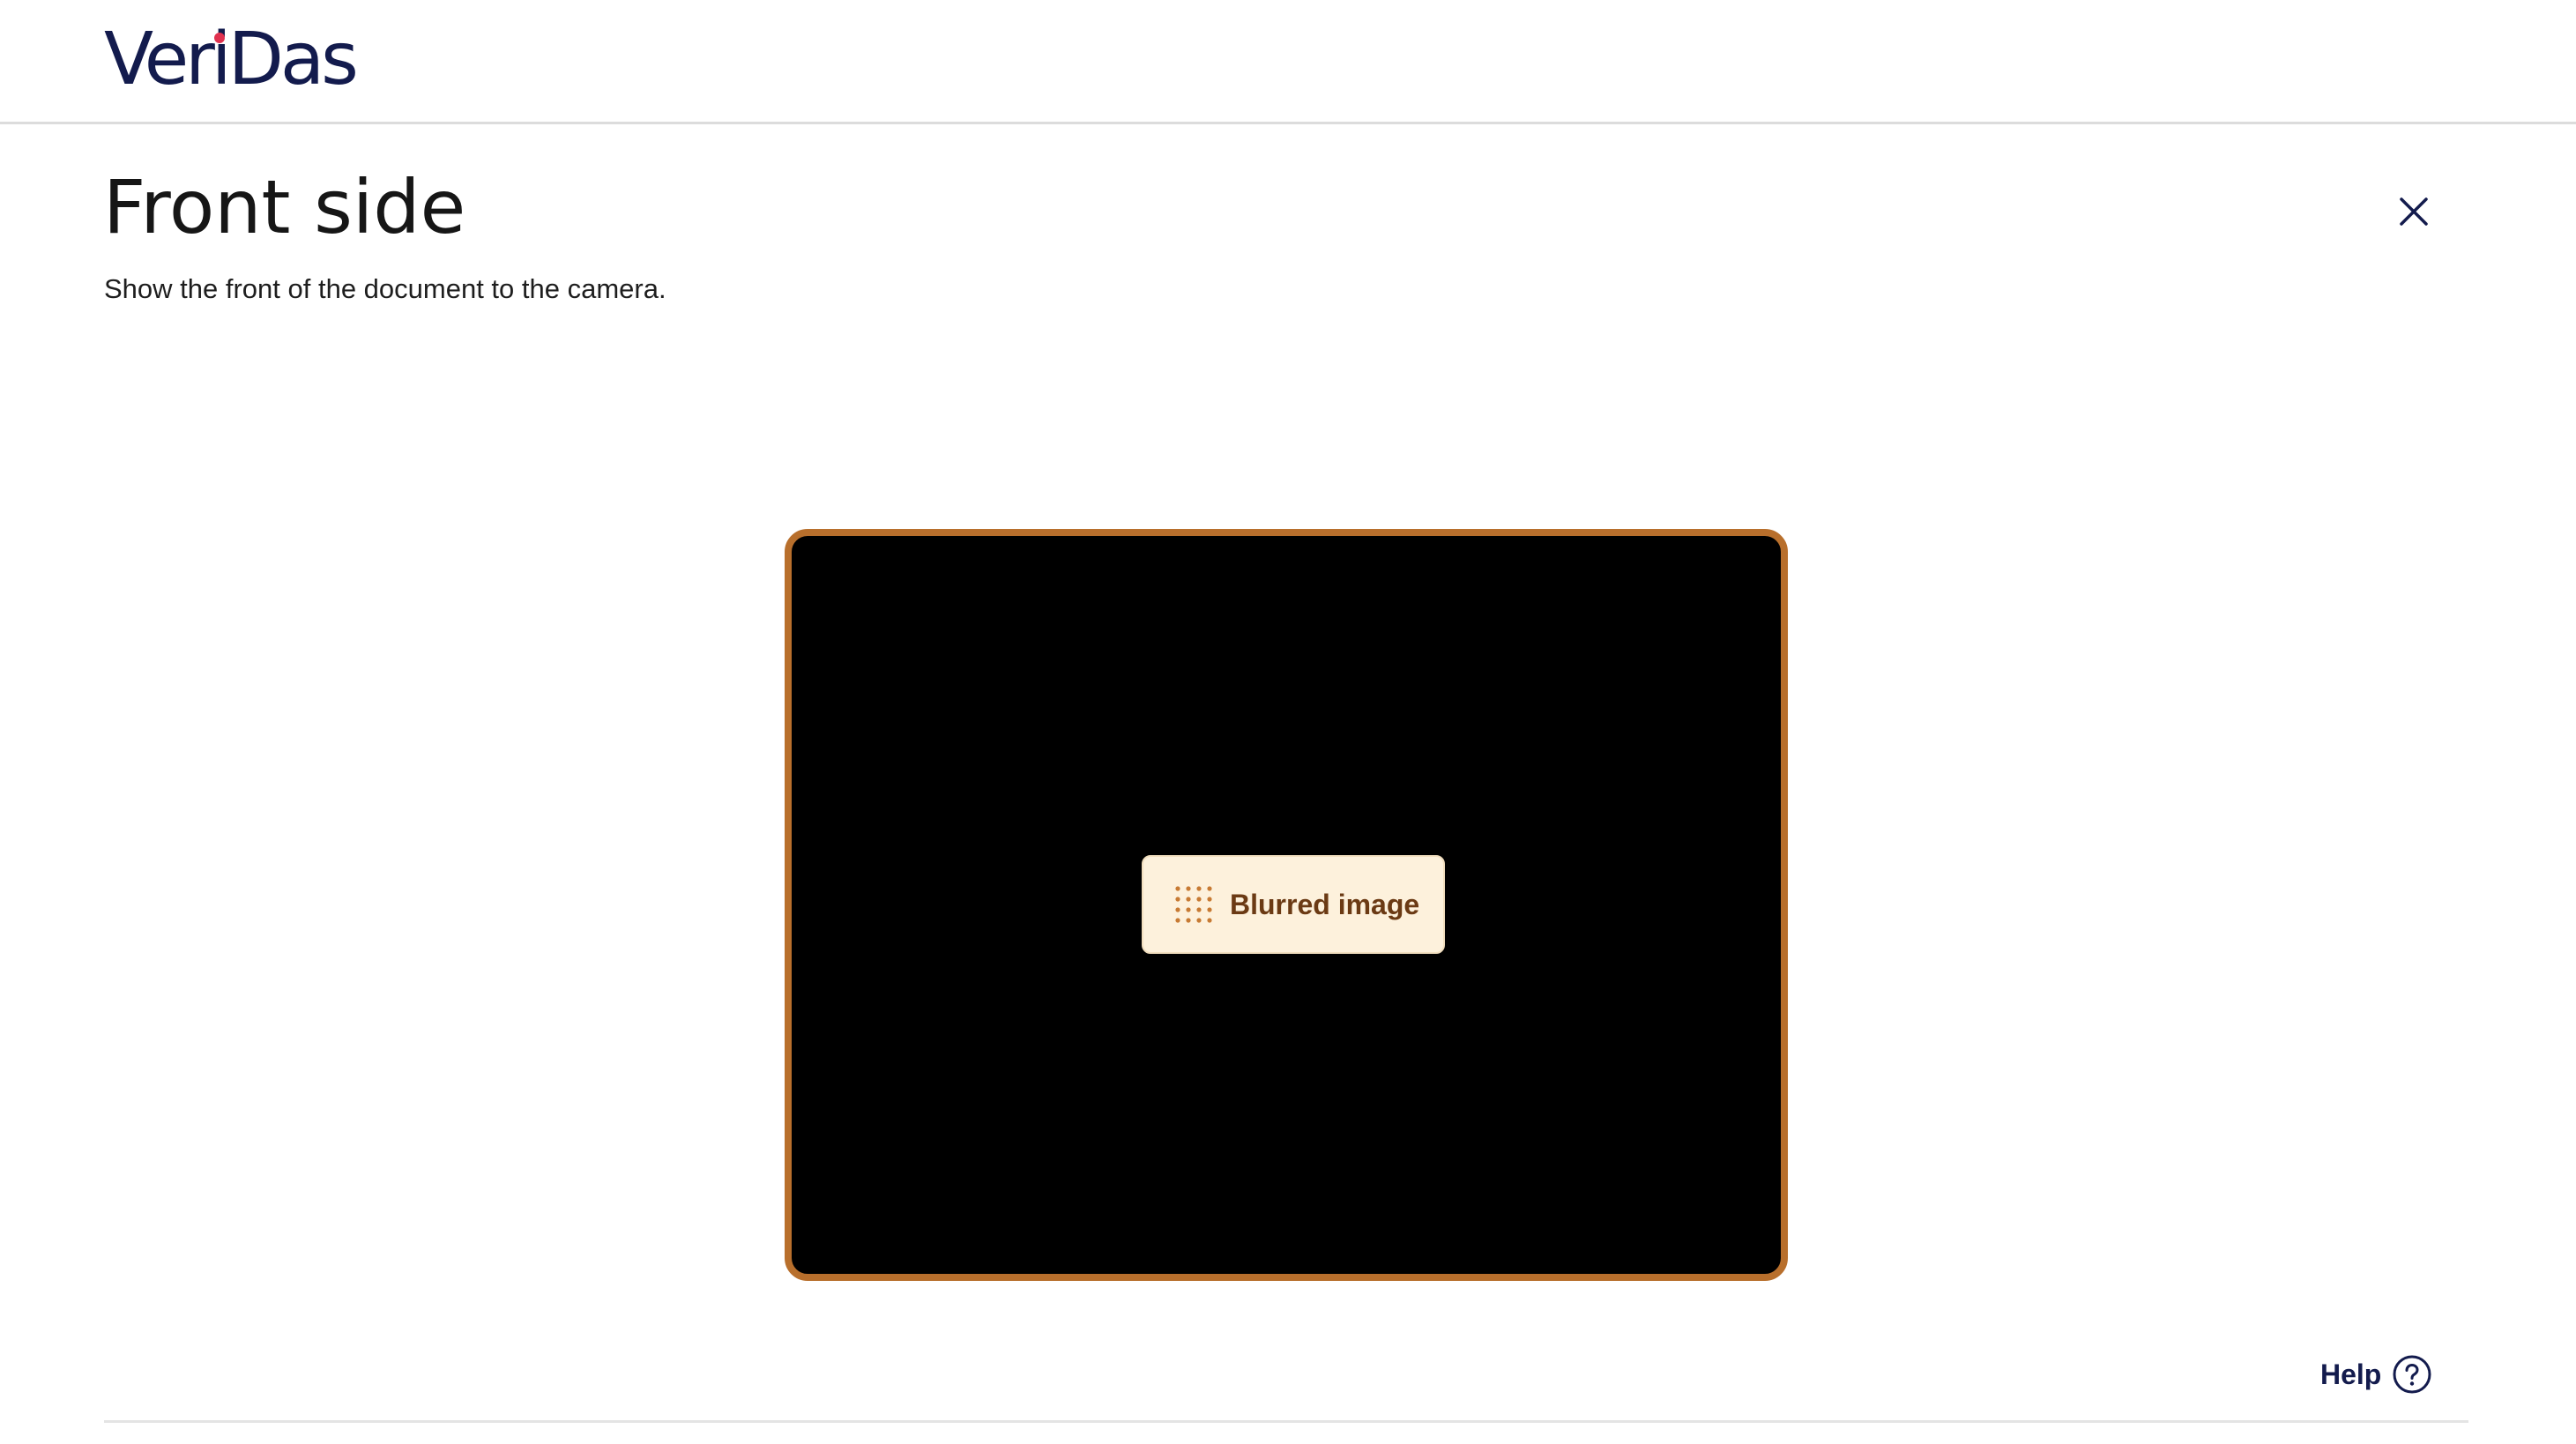  I want to click on dot-grid-icon, so click(1194, 904).